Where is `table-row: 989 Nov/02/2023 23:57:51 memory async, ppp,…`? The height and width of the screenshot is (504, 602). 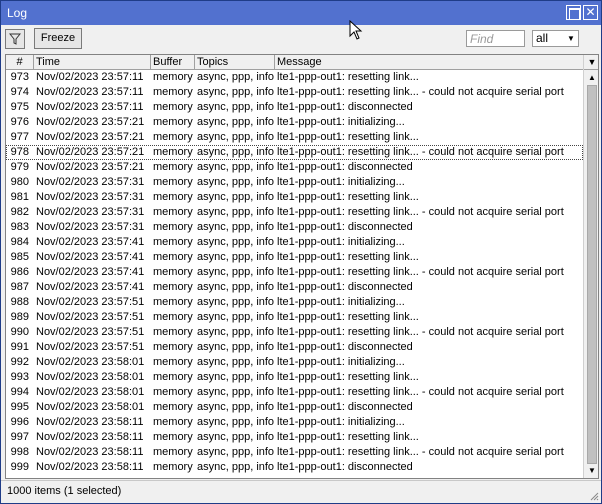
table-row: 989 Nov/02/2023 23:57:51 memory async, ppp,… is located at coordinates (294, 317).